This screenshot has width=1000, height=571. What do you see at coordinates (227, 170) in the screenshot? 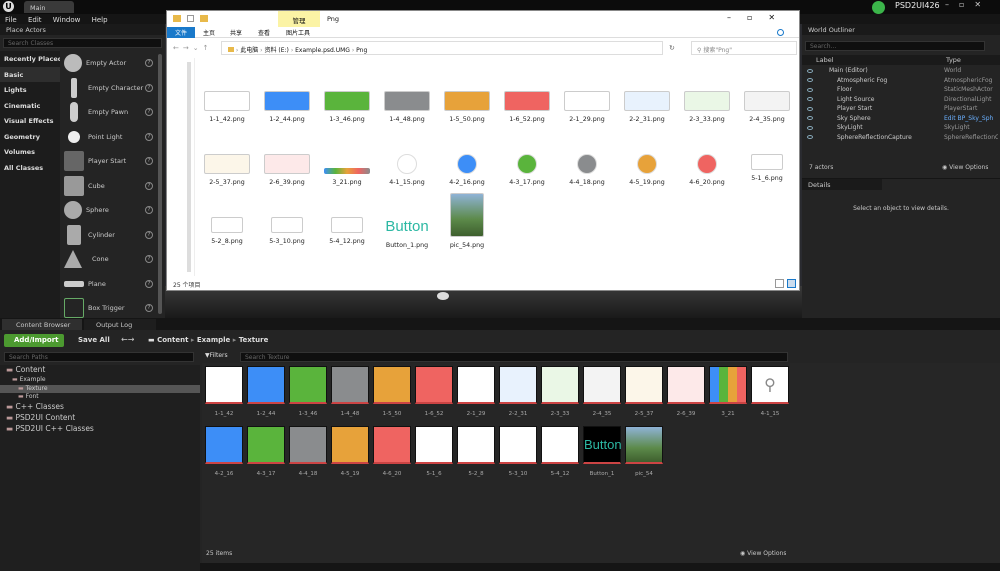
I see `file-item: 2-5_37.png` at bounding box center [227, 170].